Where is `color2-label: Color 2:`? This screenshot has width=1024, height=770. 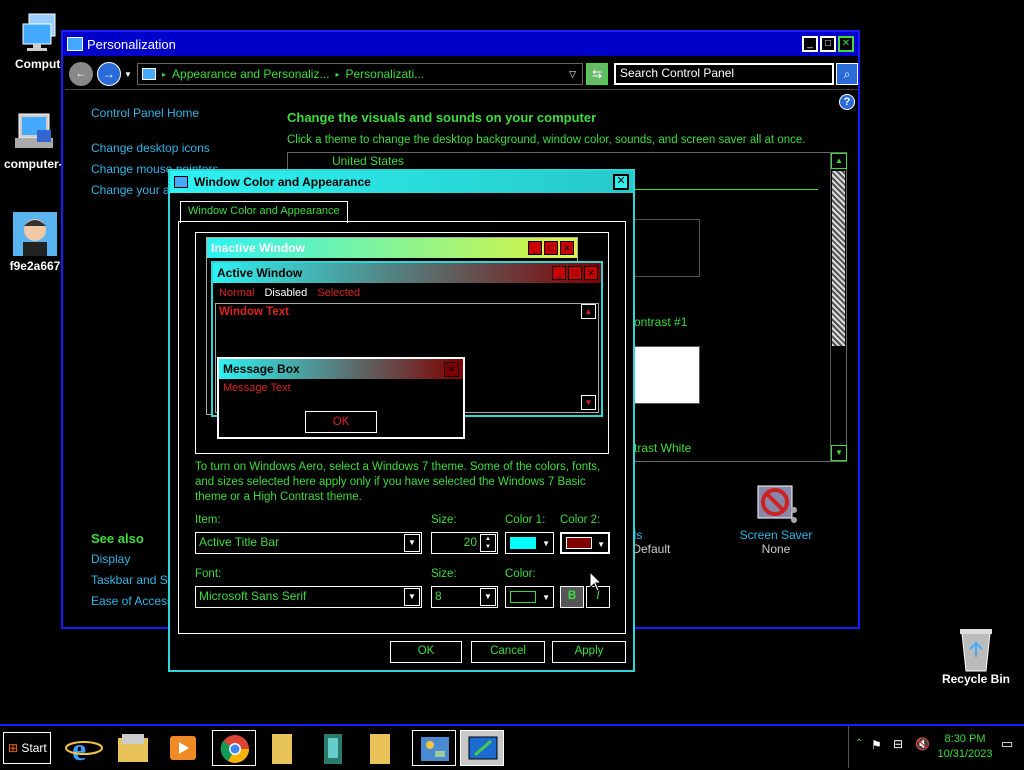
color2-label: Color 2: is located at coordinates (580, 520).